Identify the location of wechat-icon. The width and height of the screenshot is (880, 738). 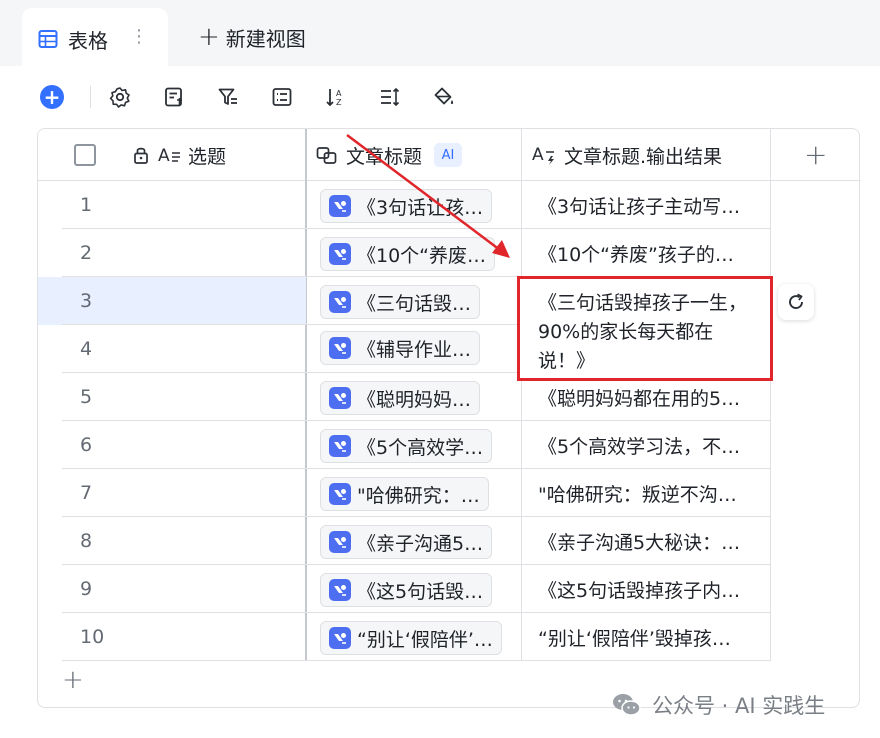
(627, 705).